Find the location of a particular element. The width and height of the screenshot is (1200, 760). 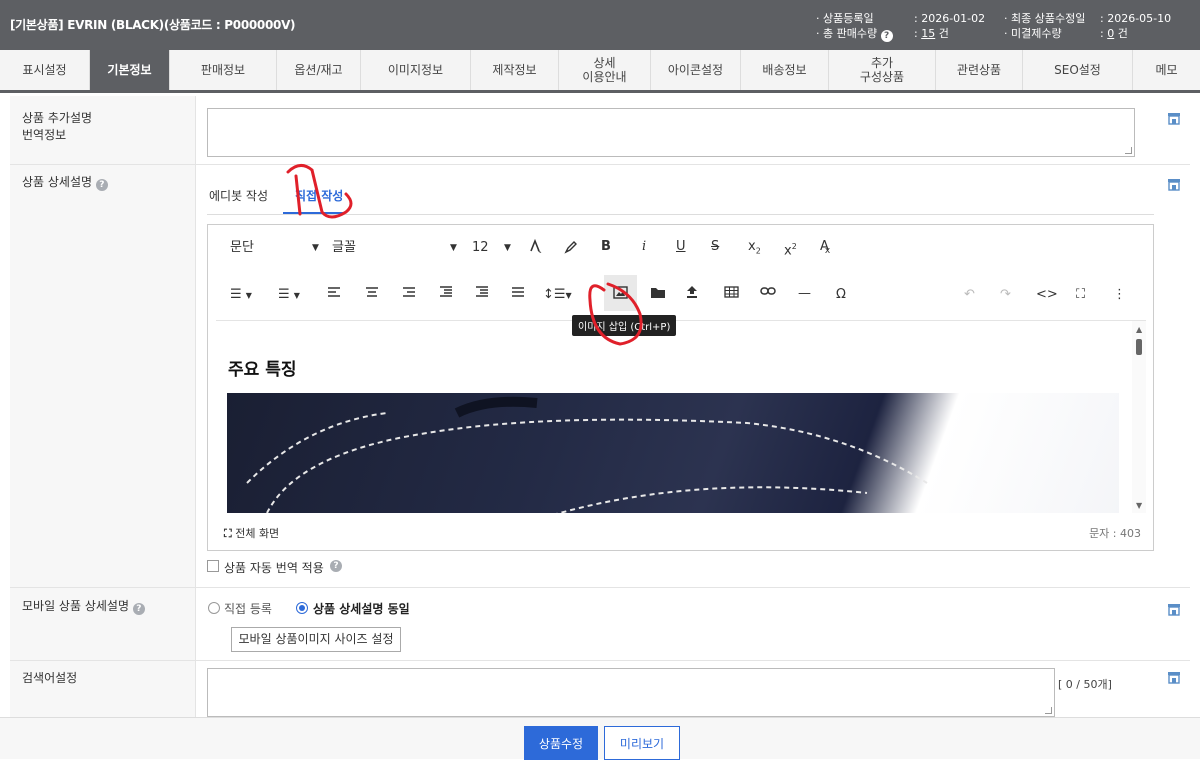

mobile-label: 모바일 상품 상세설명 ? is located at coordinates (83, 606).